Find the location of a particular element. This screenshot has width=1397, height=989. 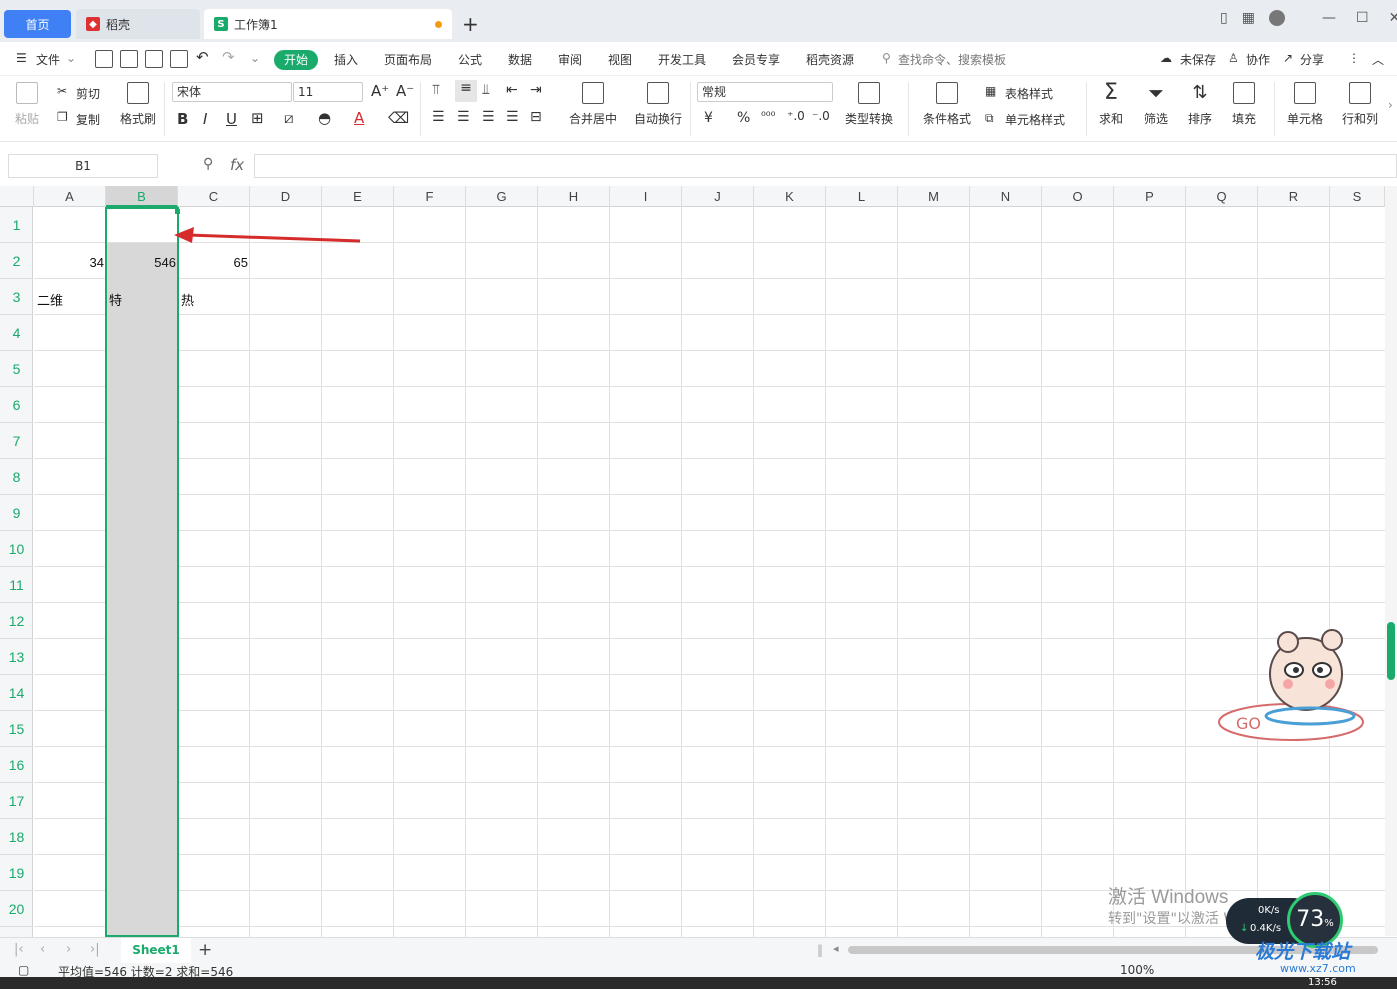

number-format-select: 常规 is located at coordinates (765, 92).